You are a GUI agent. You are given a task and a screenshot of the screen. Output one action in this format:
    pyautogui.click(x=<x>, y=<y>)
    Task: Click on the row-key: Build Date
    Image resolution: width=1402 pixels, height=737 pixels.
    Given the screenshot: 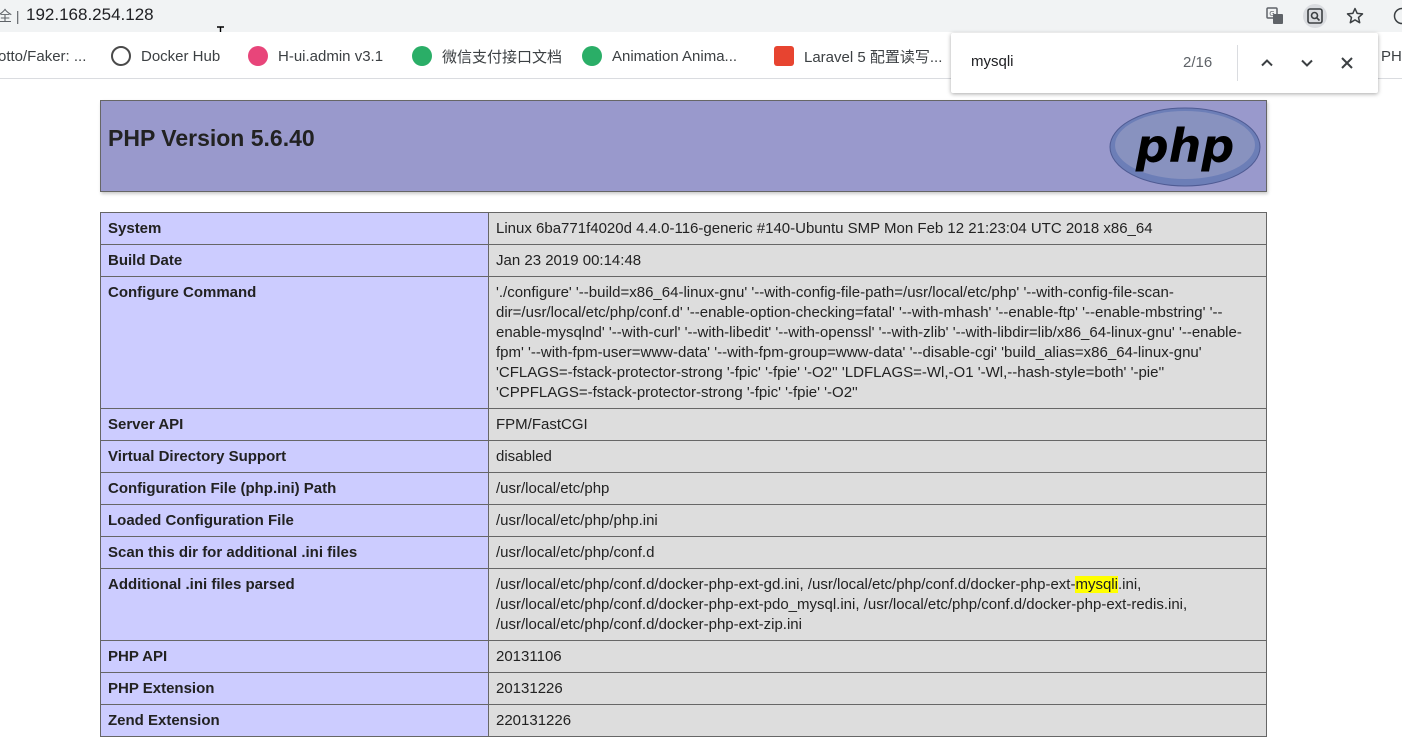 What is the action you would take?
    pyautogui.click(x=295, y=261)
    